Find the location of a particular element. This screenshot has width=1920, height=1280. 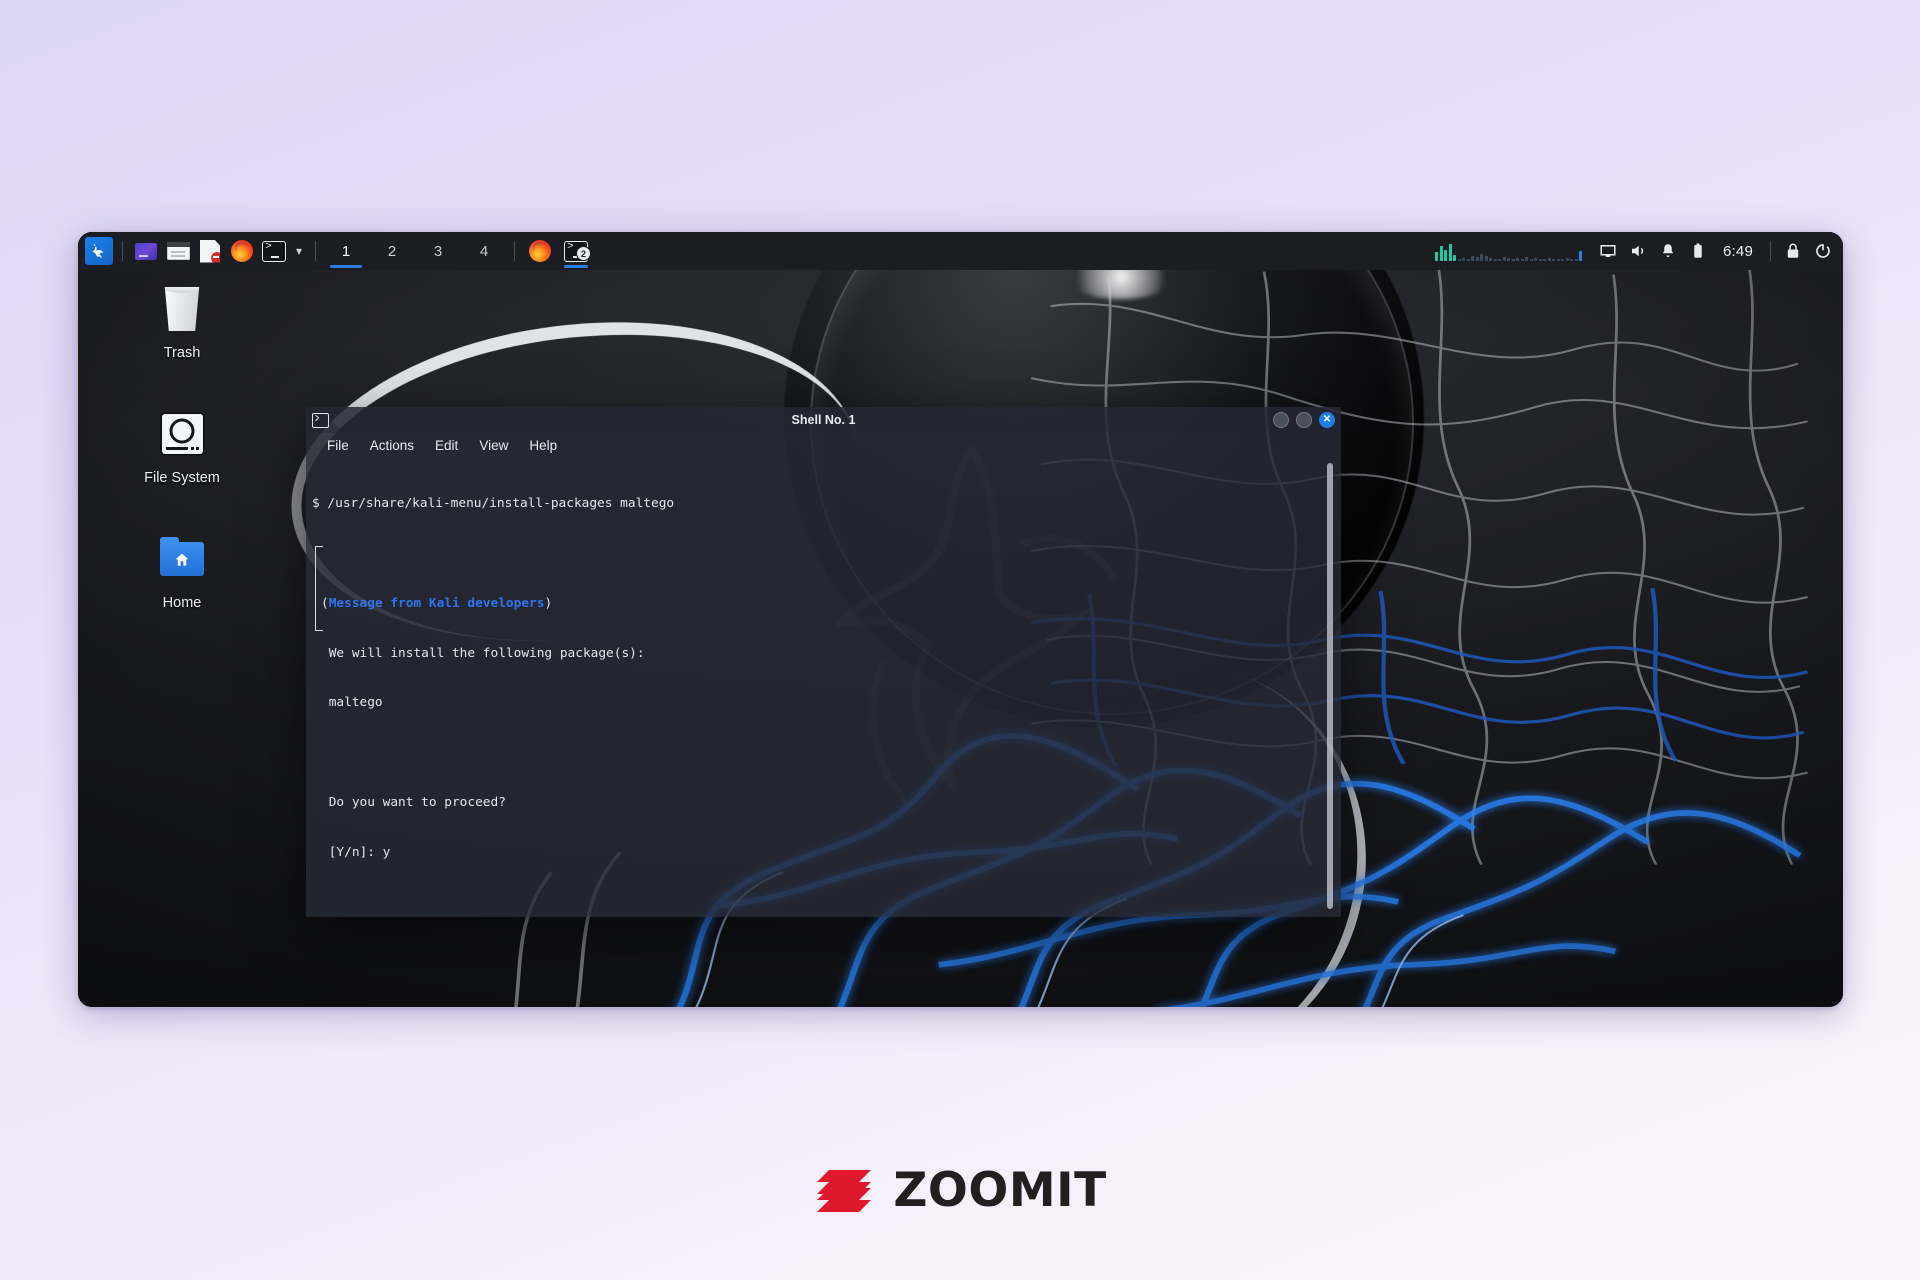

window-titlebar: Shell No. 1 ✕ is located at coordinates (823, 420).